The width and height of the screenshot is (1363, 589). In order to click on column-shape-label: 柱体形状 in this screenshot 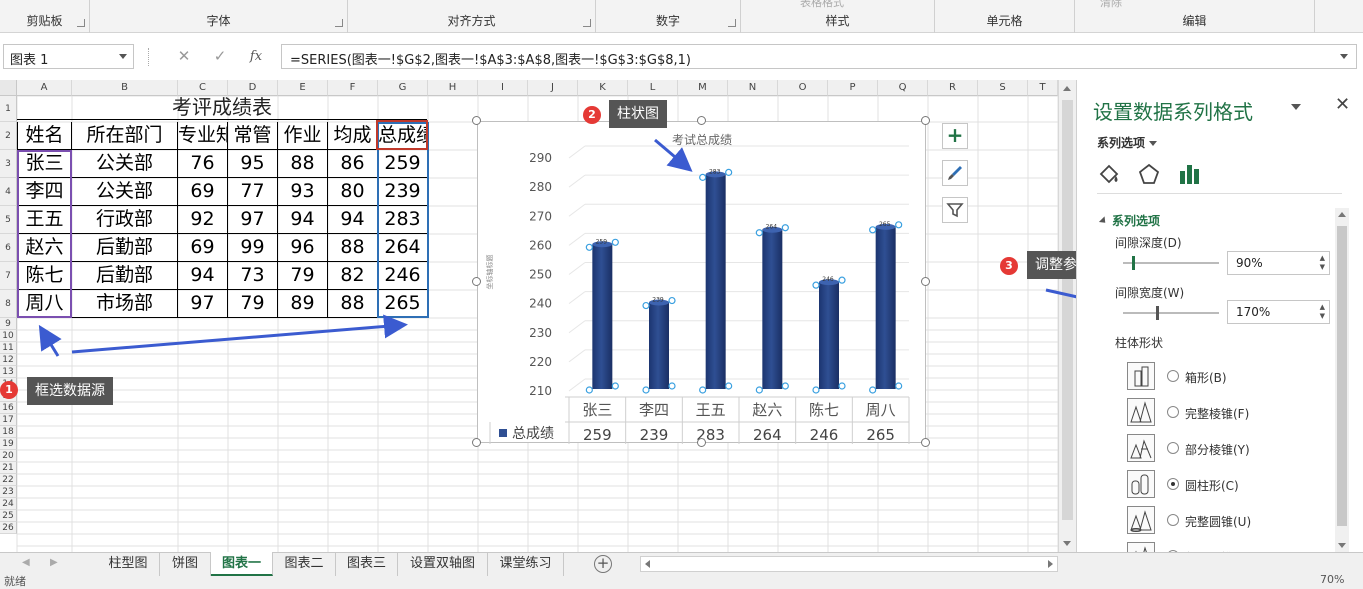, I will do `click(1139, 343)`.